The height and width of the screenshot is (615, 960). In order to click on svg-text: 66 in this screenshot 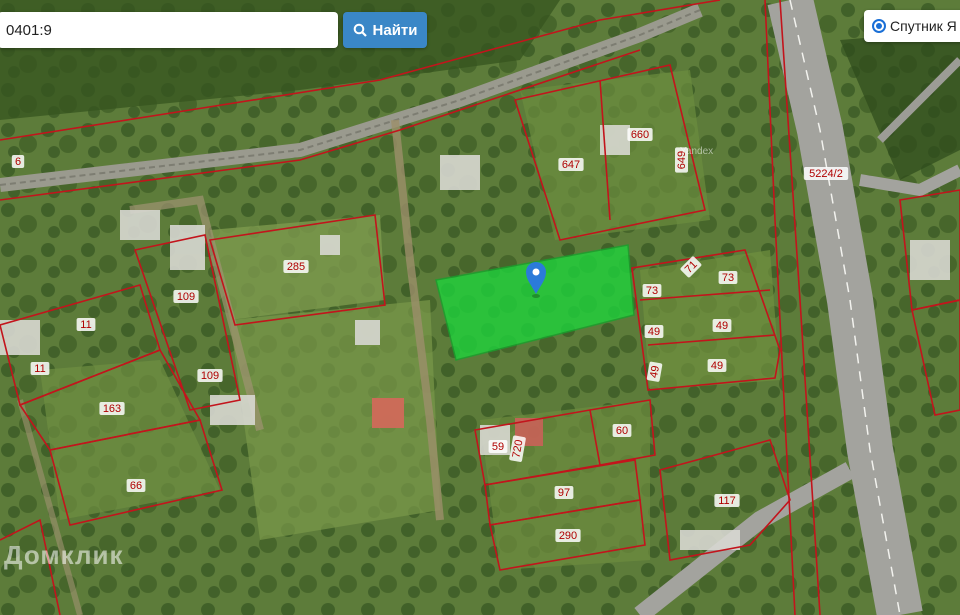, I will do `click(136, 486)`.